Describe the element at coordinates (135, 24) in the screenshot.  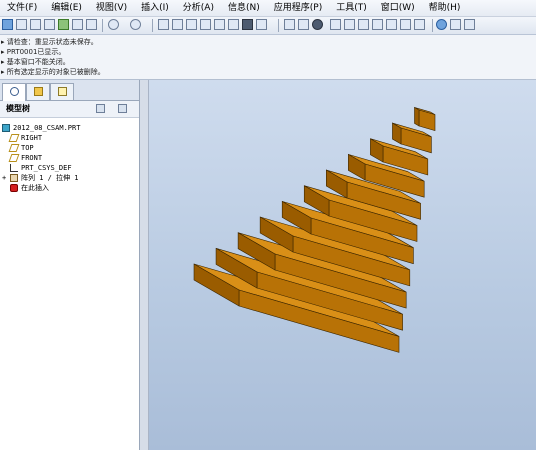
I see `redo-icon` at that location.